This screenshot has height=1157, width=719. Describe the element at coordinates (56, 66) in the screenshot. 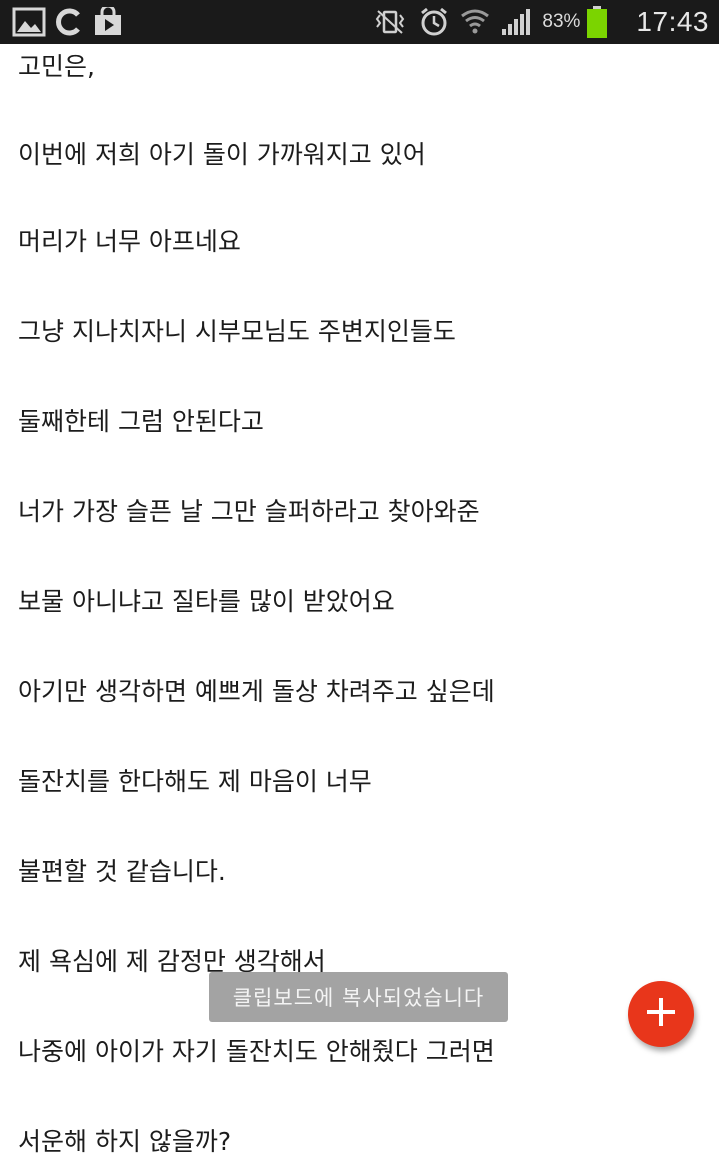

I see `text-line: 고민은,` at that location.